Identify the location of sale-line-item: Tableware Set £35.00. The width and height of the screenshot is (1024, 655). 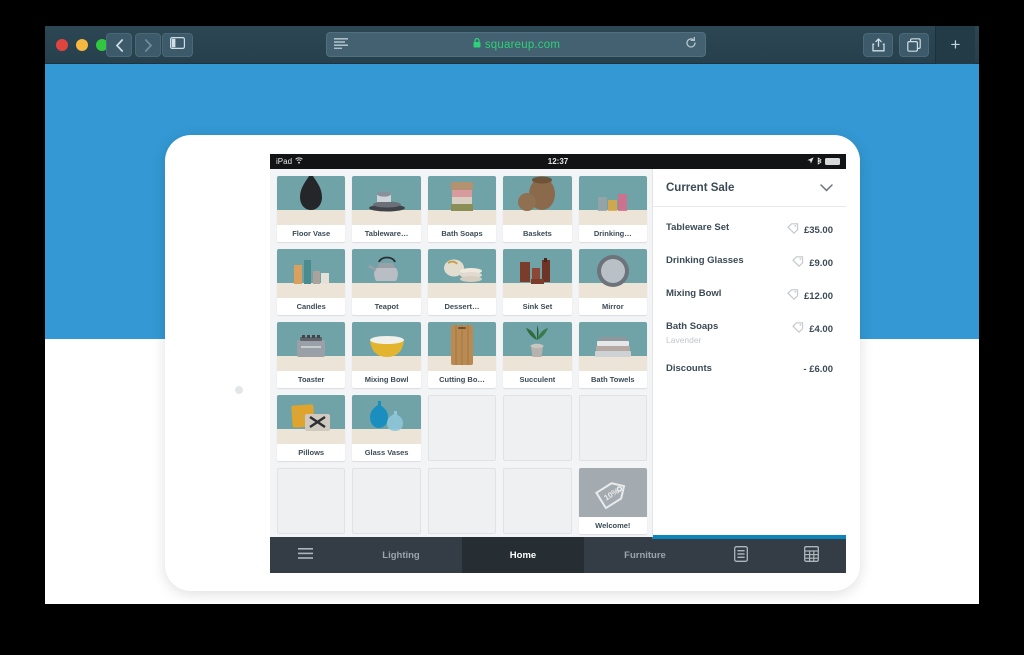
(749, 229).